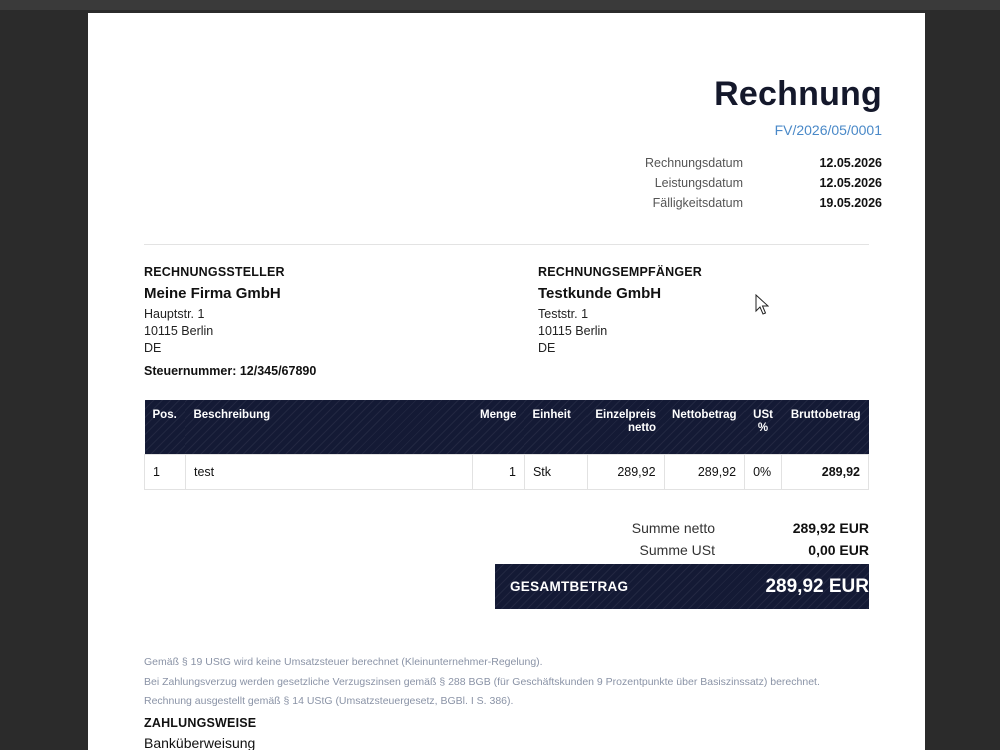  What do you see at coordinates (600, 293) in the screenshot?
I see `recipient-name: Testkunde GmbH` at bounding box center [600, 293].